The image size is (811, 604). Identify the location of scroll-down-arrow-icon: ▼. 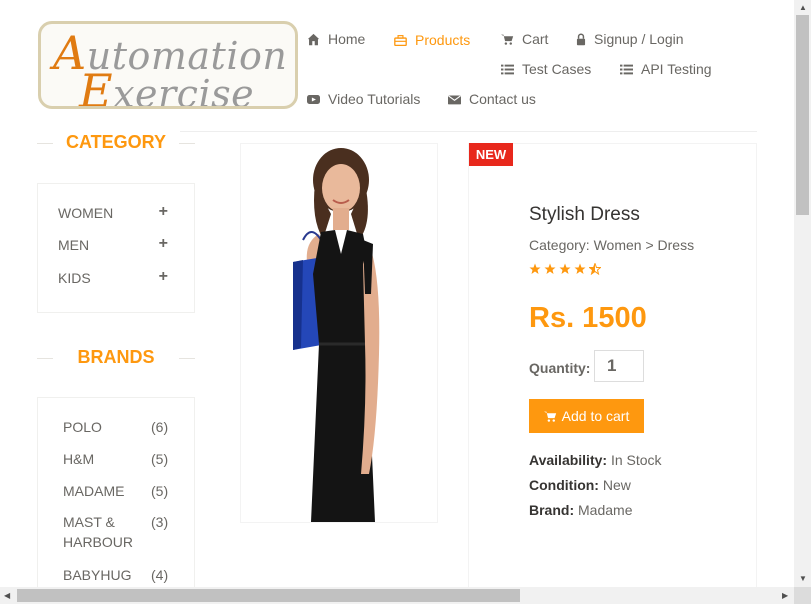
(803, 578).